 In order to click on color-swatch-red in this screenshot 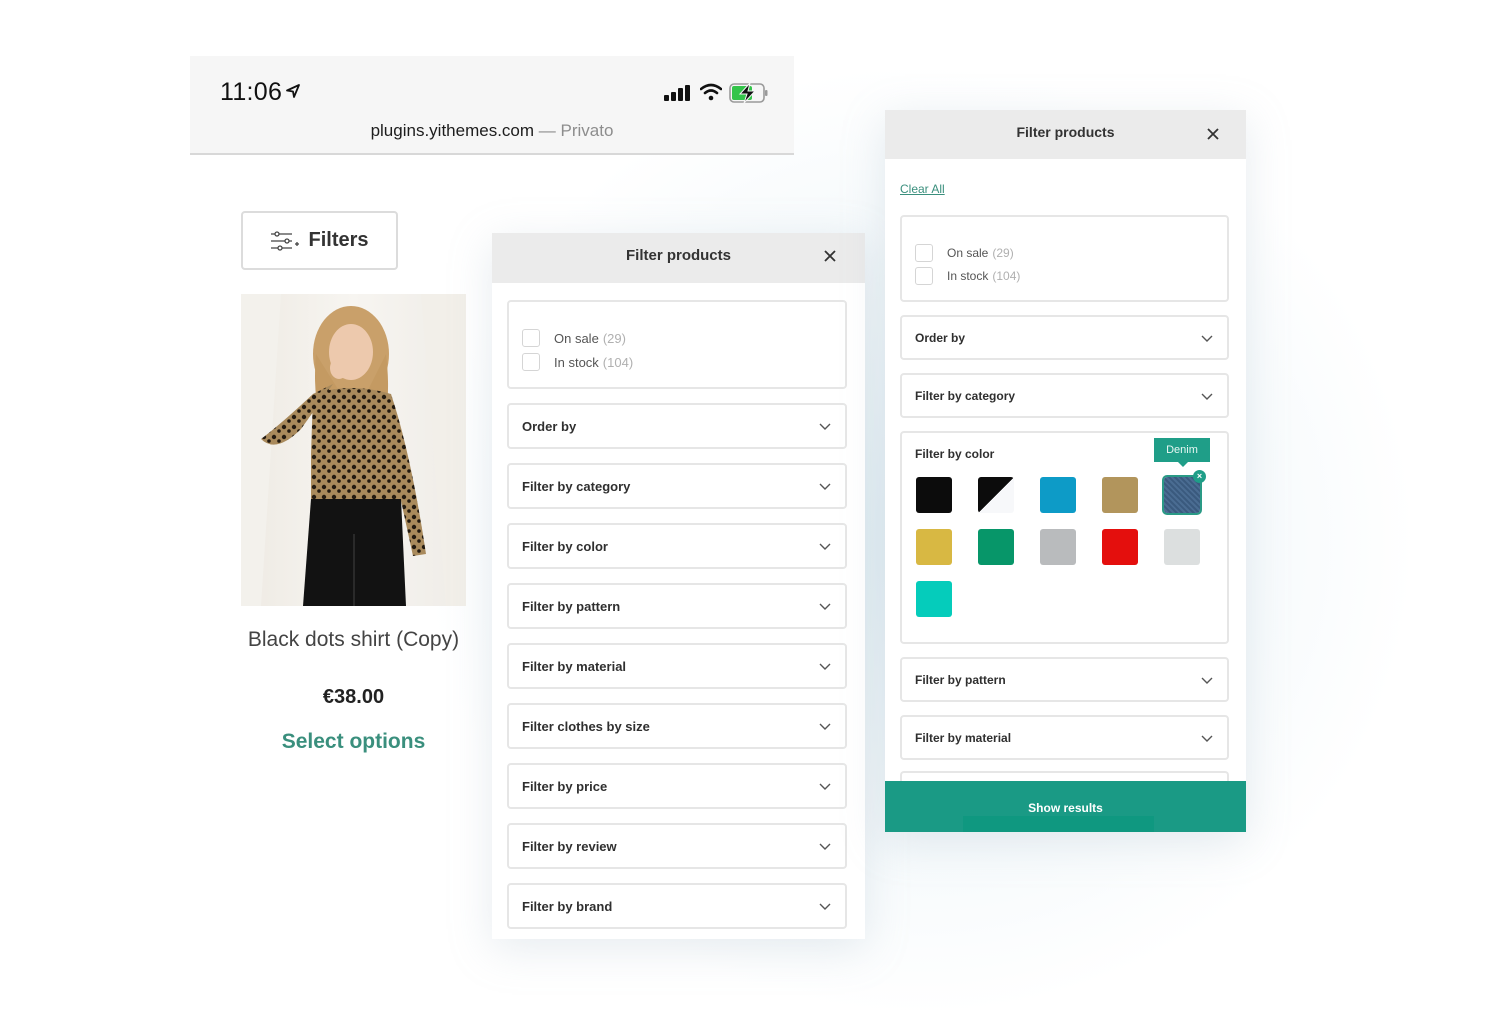, I will do `click(1120, 547)`.